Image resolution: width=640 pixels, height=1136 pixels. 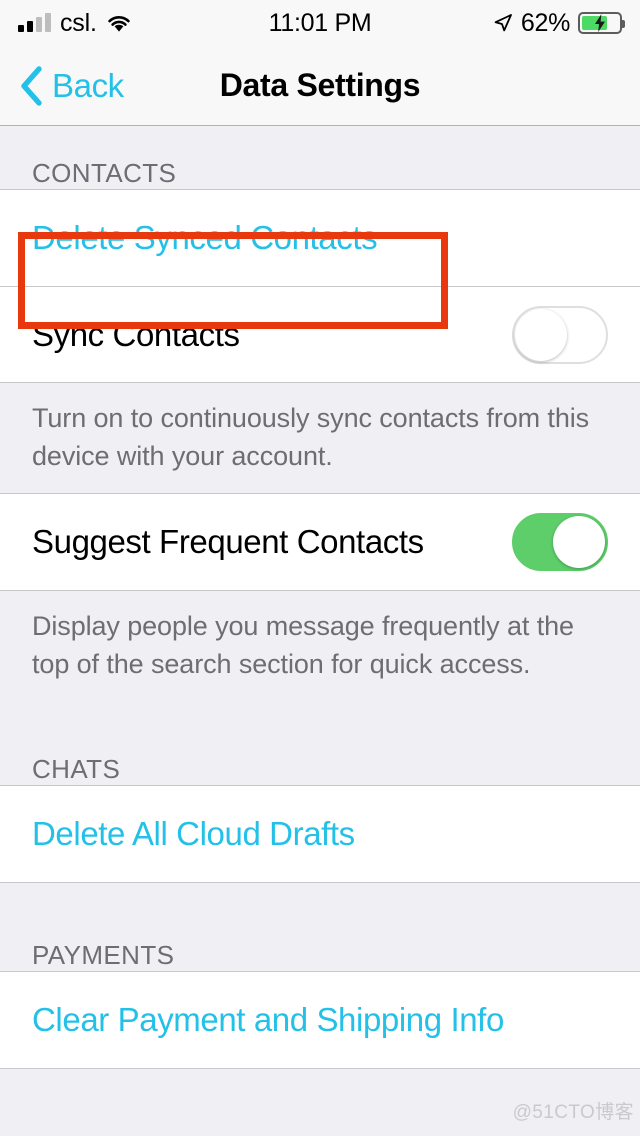 What do you see at coordinates (320, 334) in the screenshot?
I see `row-sync-contacts: Sync Contacts` at bounding box center [320, 334].